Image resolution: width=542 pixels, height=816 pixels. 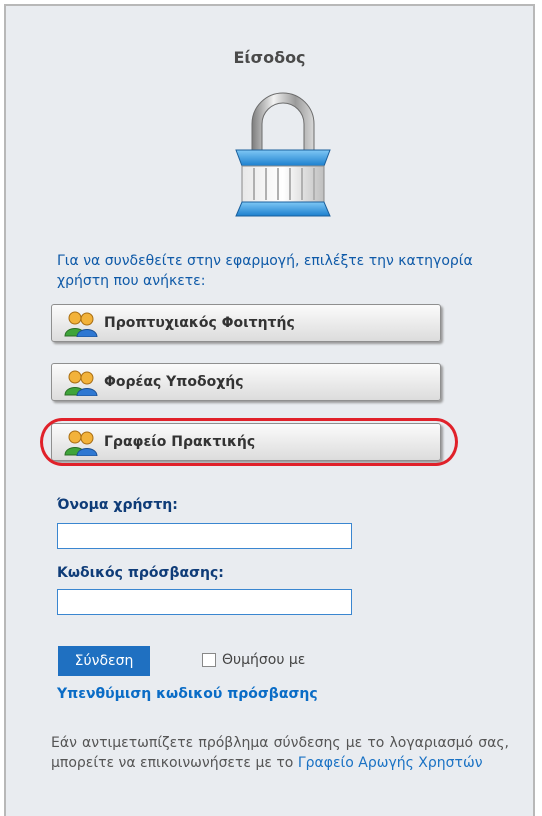 I want to click on remember-me-checkbox, so click(x=209, y=660).